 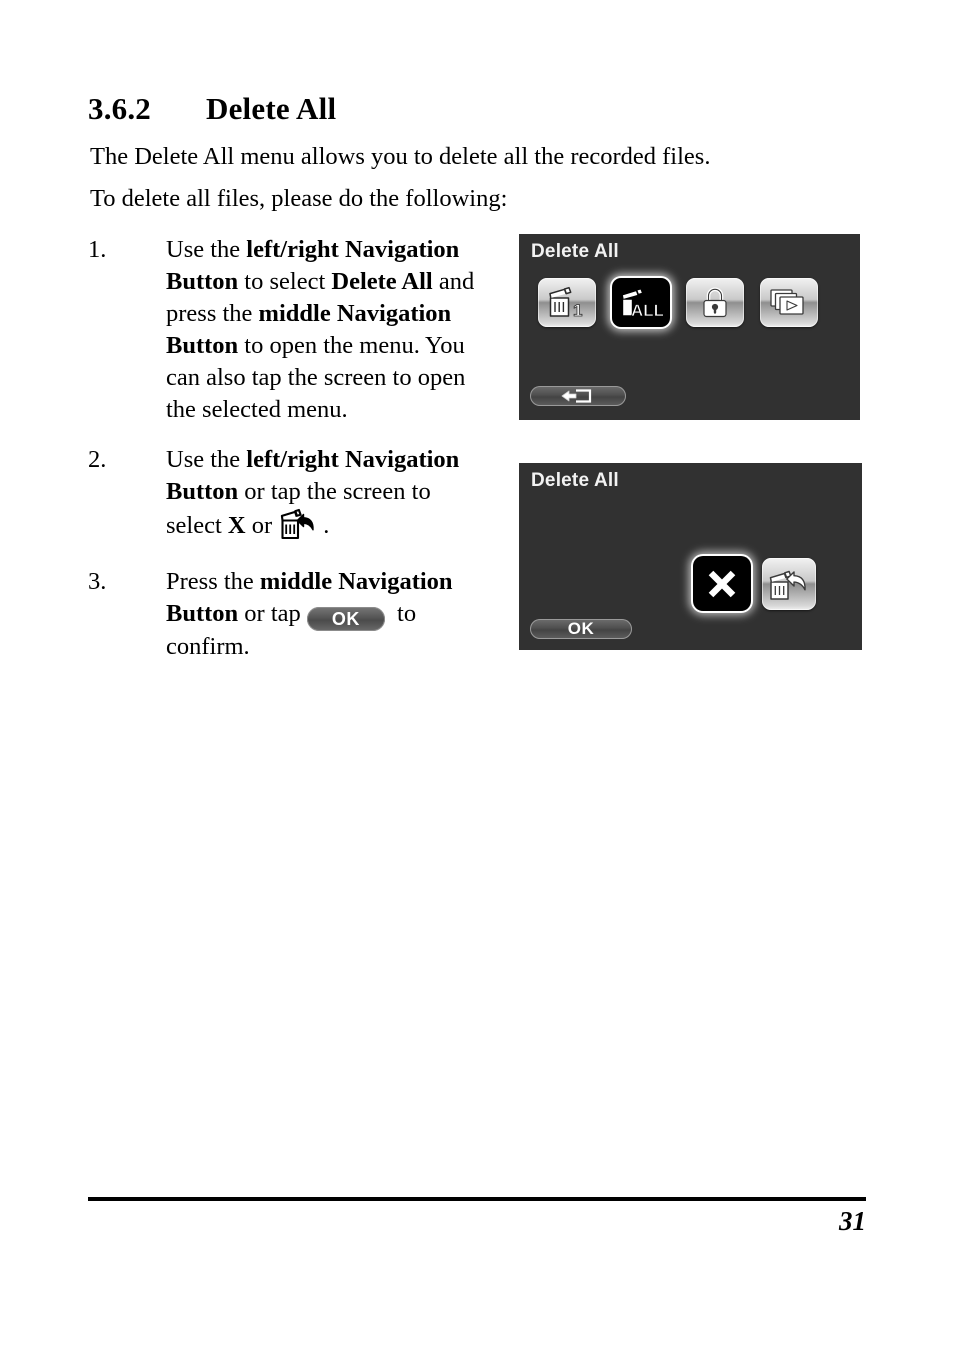 I want to click on step-number: 2., so click(x=97, y=459).